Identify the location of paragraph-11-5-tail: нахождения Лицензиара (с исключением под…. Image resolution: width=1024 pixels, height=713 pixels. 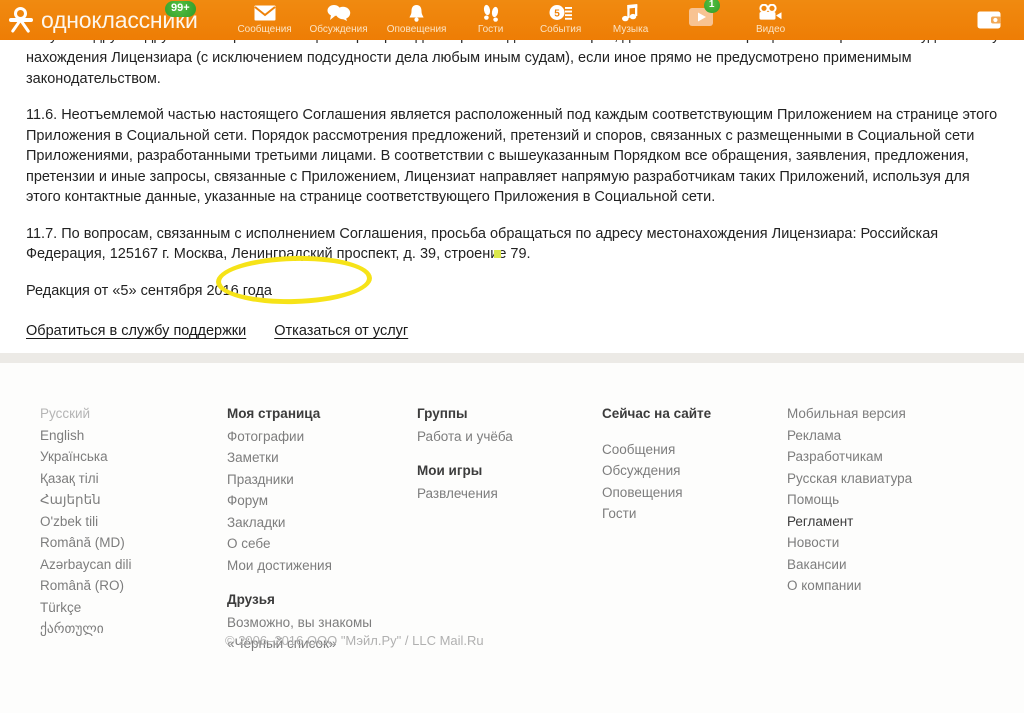
(469, 68).